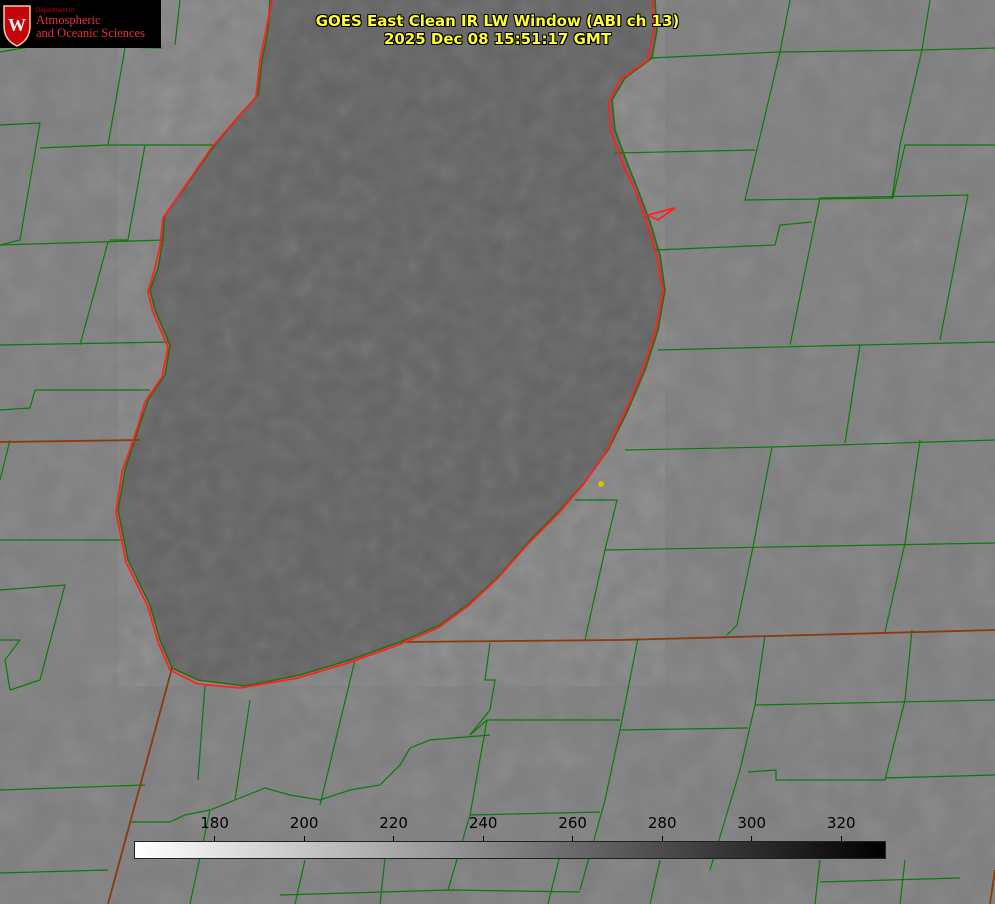 The height and width of the screenshot is (904, 995). Describe the element at coordinates (752, 823) in the screenshot. I see `colorbar-tick-label: 300` at that location.